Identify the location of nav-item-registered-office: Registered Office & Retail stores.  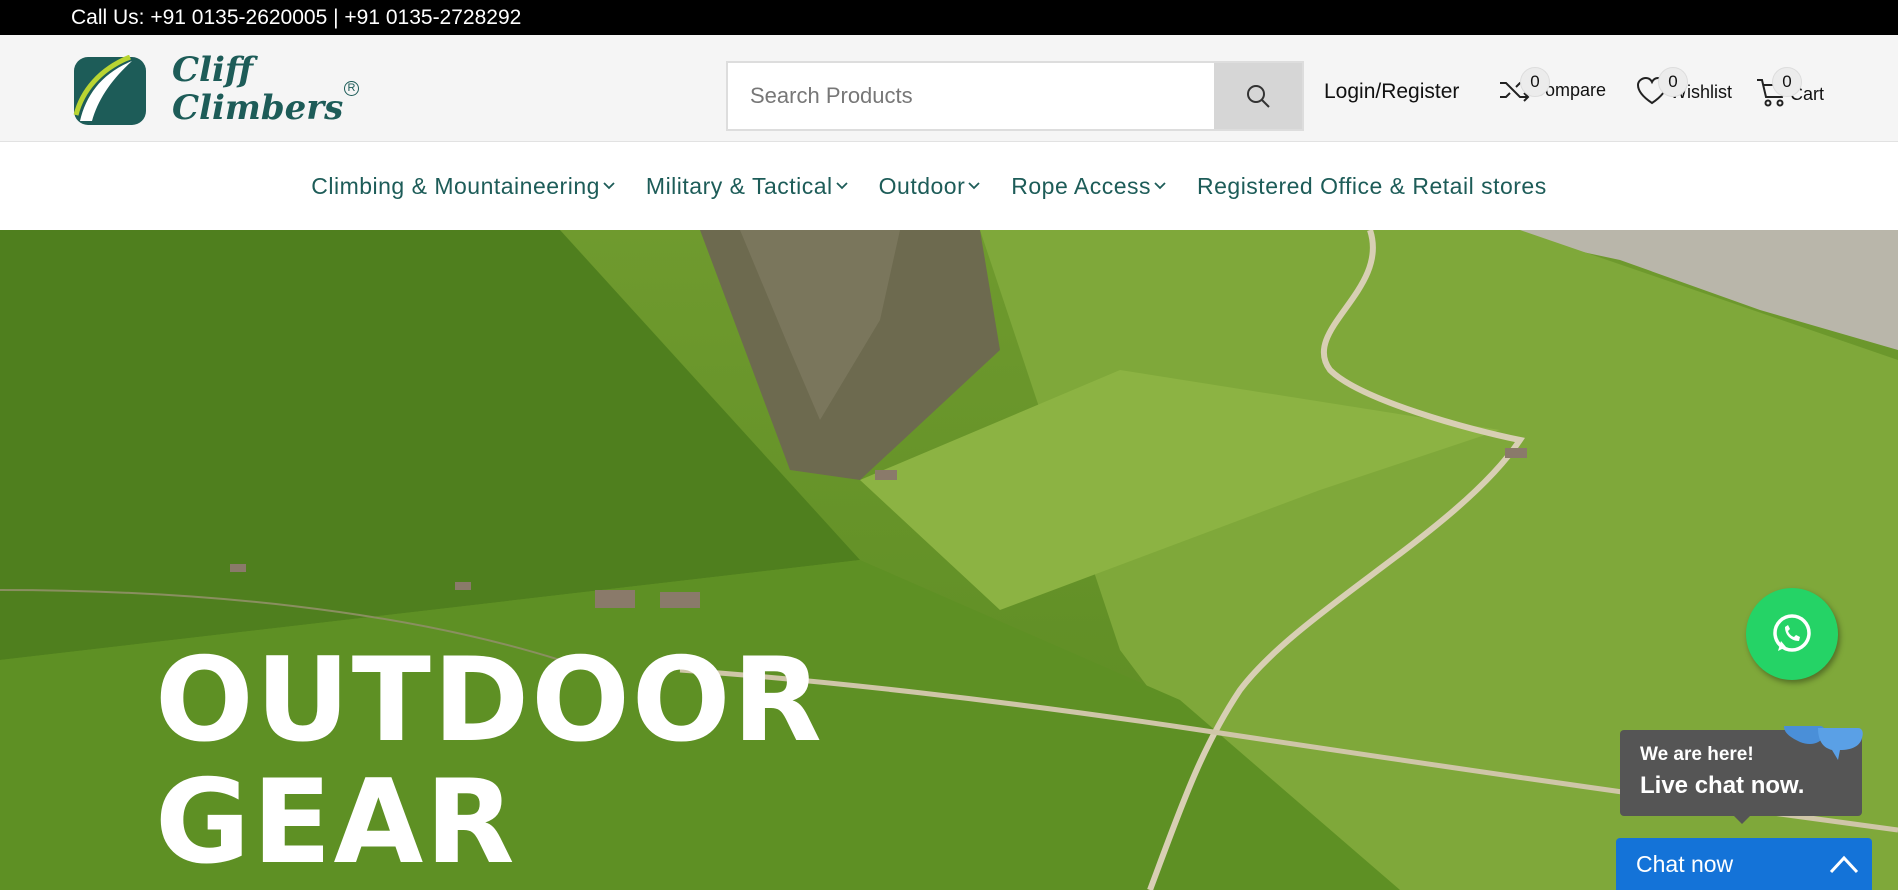
(1372, 186).